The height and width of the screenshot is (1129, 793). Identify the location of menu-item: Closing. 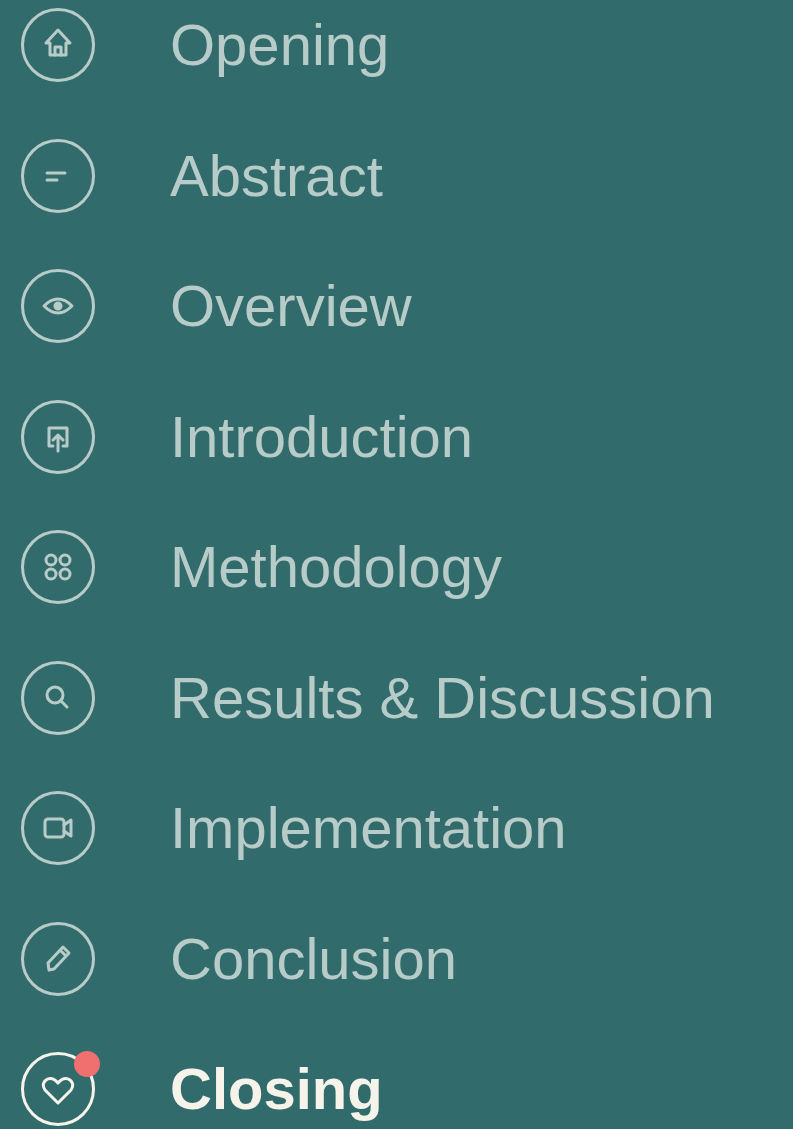
(396, 1076).